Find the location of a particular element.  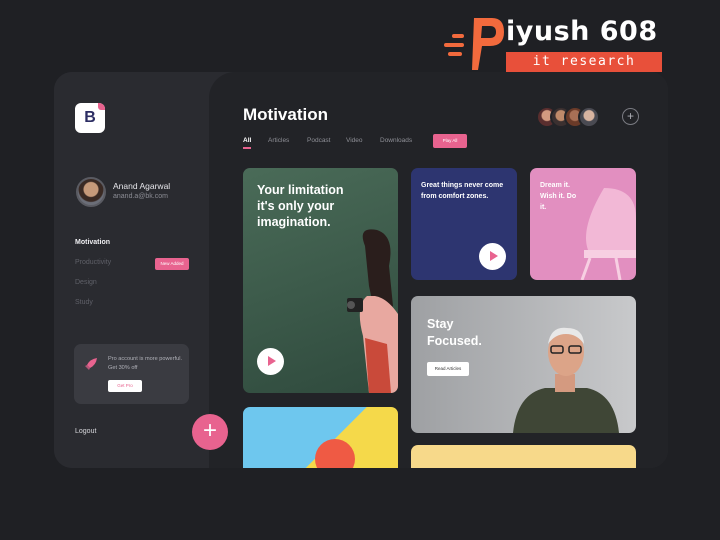

colorful-card is located at coordinates (320, 437).